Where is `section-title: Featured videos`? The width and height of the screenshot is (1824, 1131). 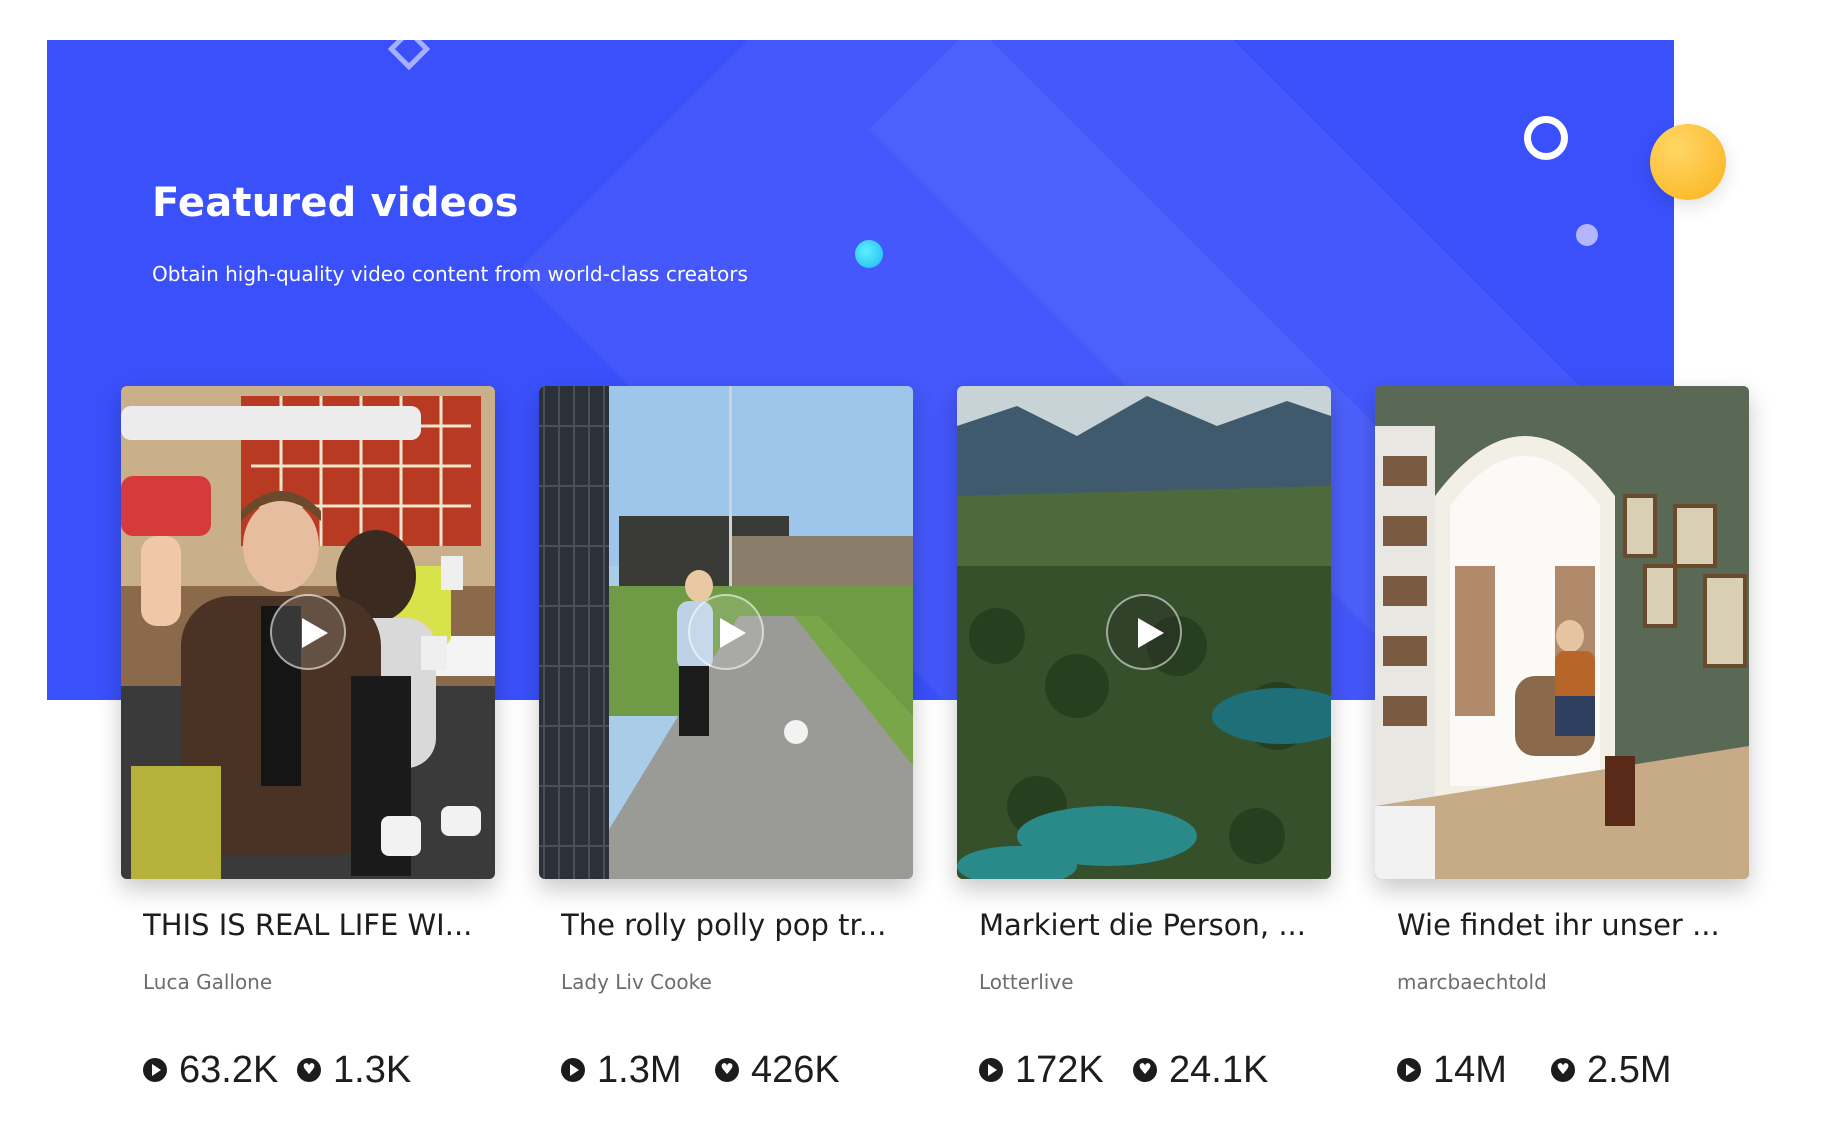 section-title: Featured videos is located at coordinates (335, 203).